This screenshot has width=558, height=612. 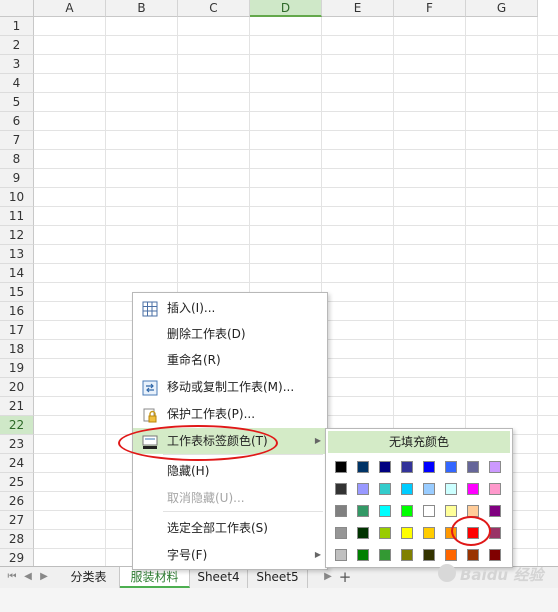 I want to click on no-fill-color-option: 无填充颜色, so click(x=419, y=442).